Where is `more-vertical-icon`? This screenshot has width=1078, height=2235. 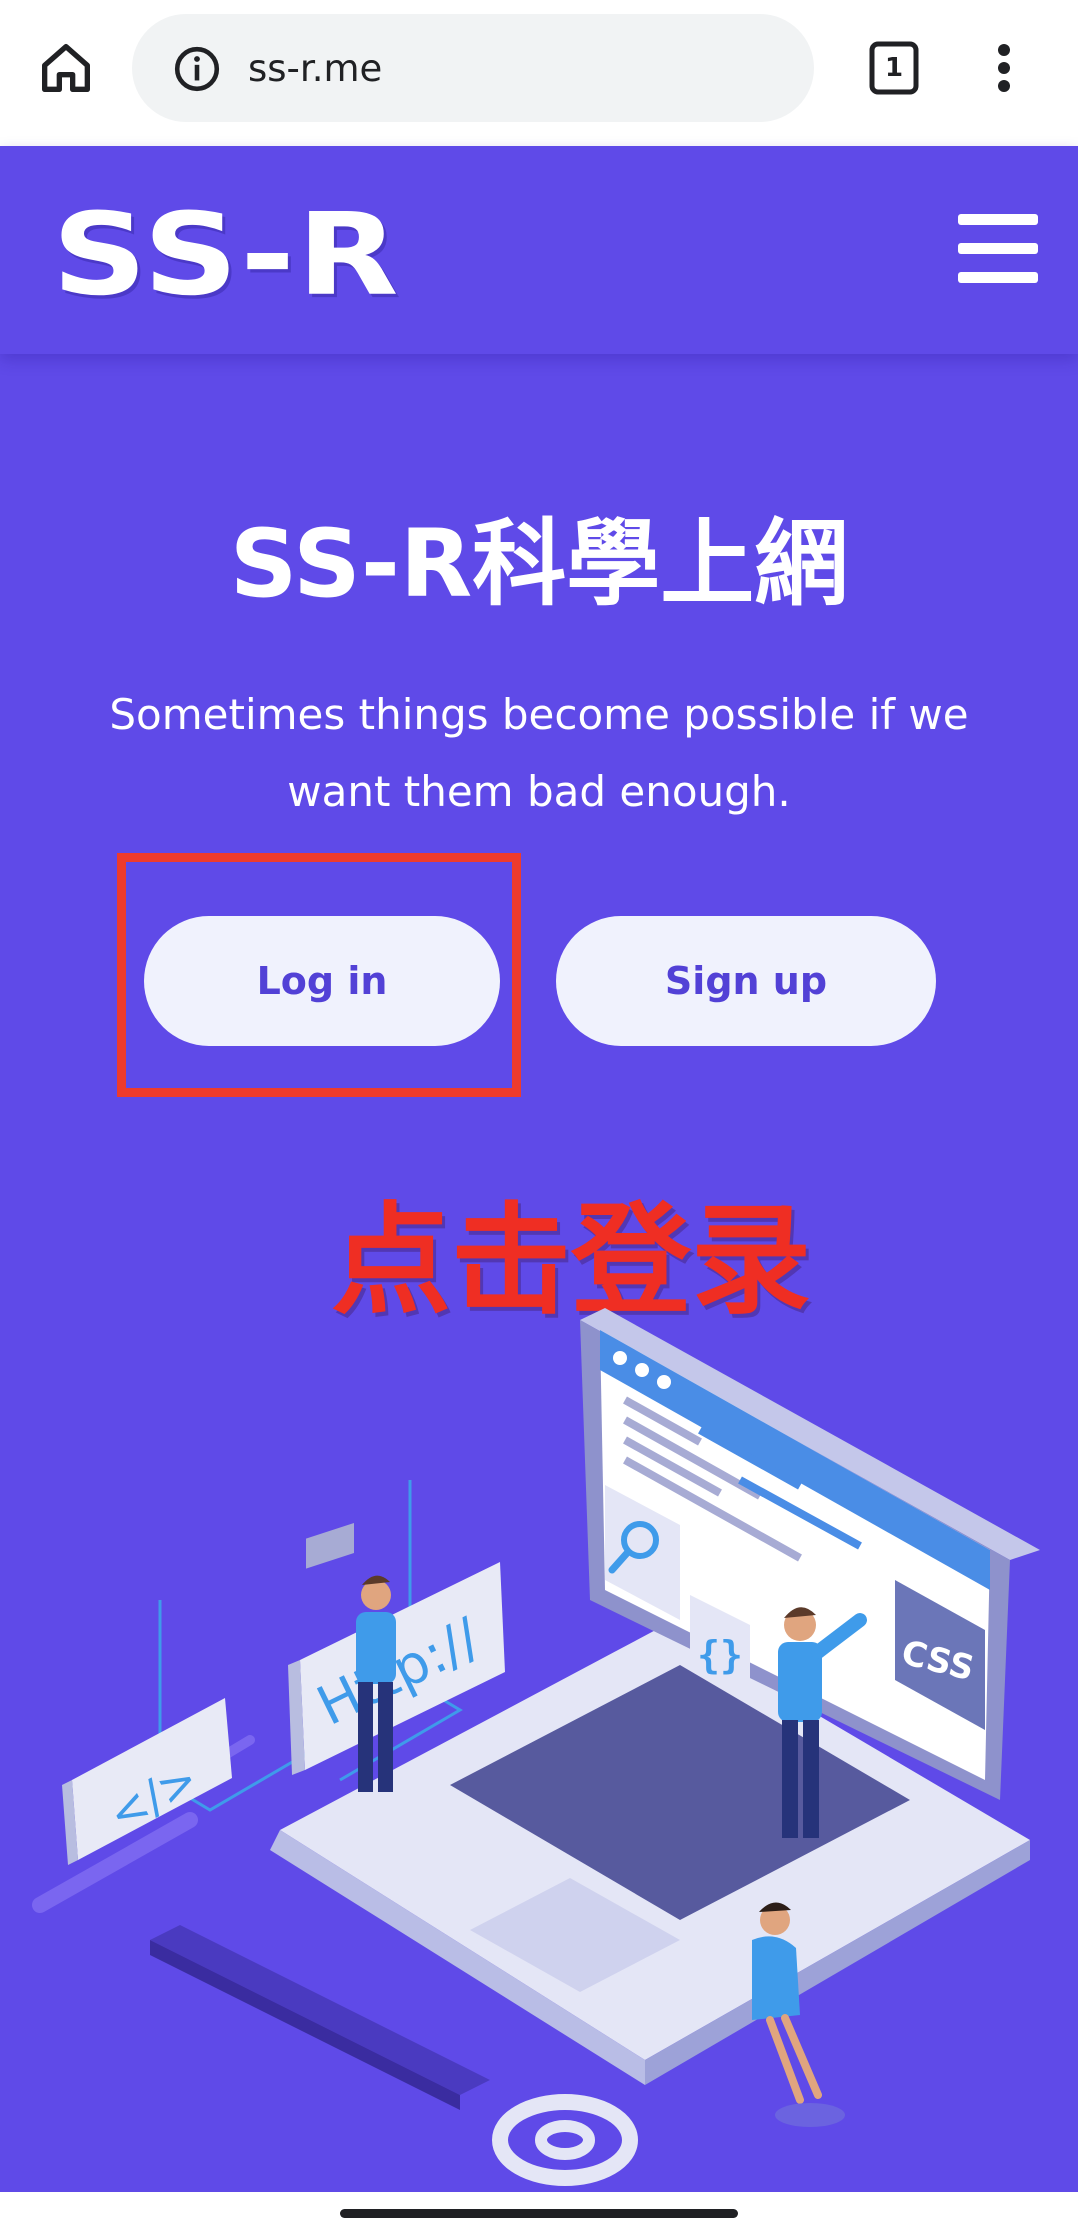
more-vertical-icon is located at coordinates (1004, 68).